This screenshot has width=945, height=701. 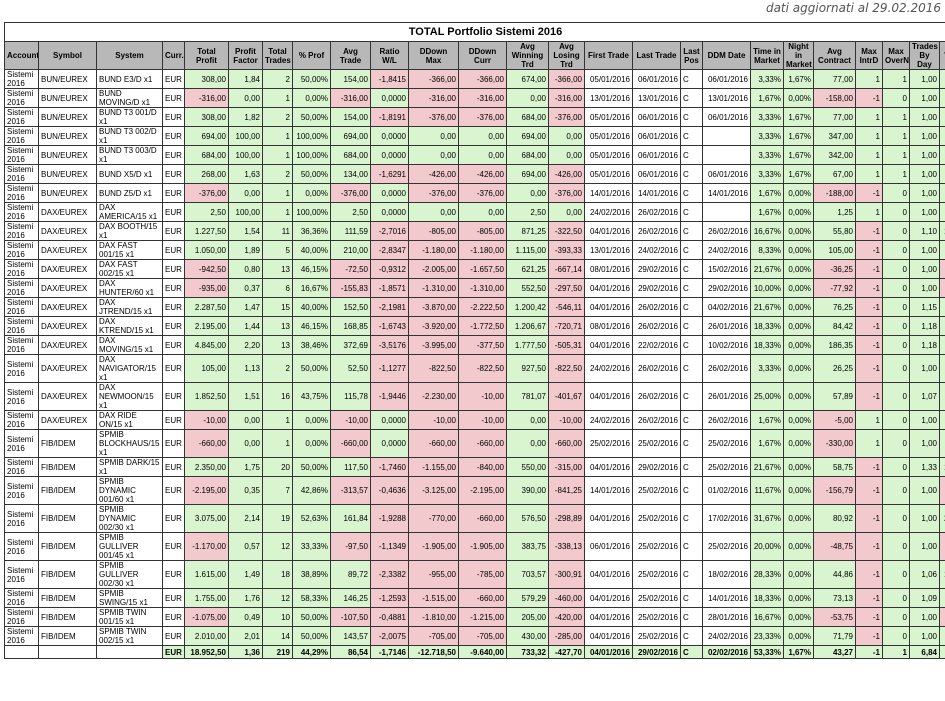 I want to click on cell-ddm-date, so click(x=726, y=136).